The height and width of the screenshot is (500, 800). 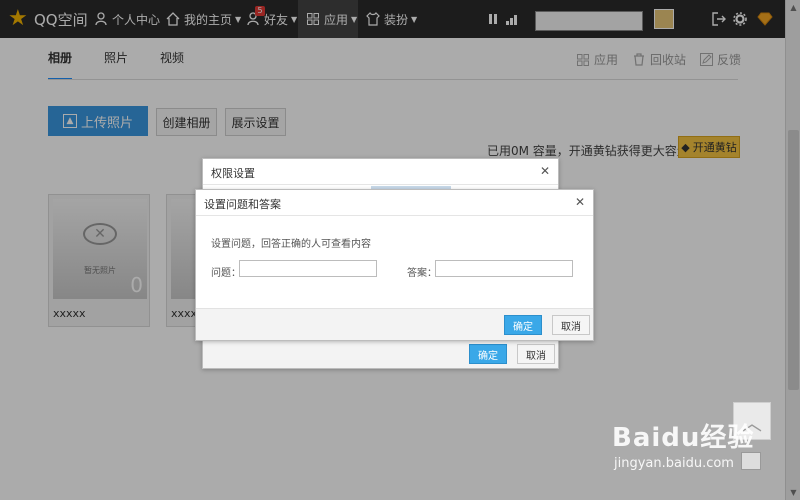 What do you see at coordinates (422, 273) in the screenshot?
I see `answer-label: 答案：` at bounding box center [422, 273].